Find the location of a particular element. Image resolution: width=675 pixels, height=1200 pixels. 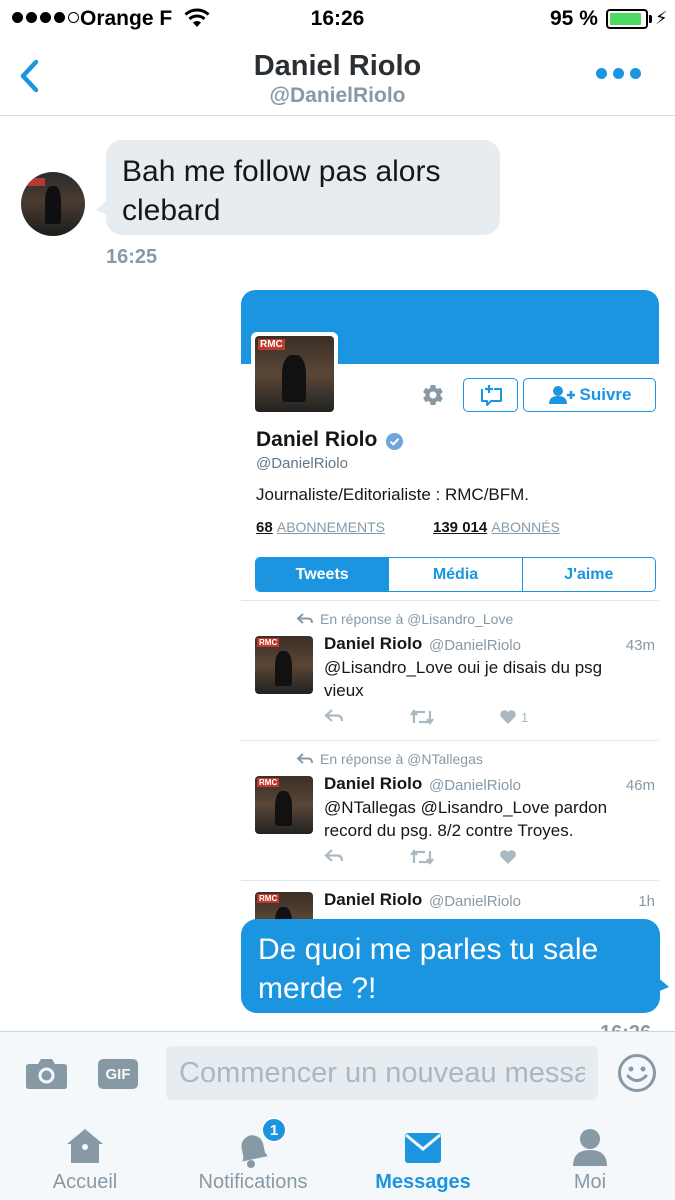

outgoing-bubble-tail is located at coordinates (662, 984).